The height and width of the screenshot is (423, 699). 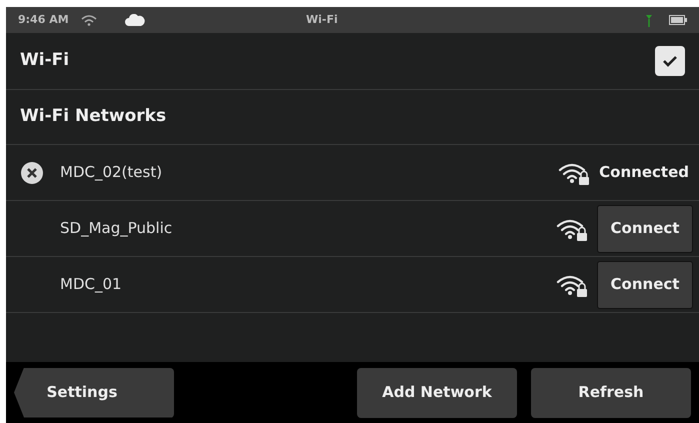 What do you see at coordinates (32, 172) in the screenshot?
I see `close-icon` at bounding box center [32, 172].